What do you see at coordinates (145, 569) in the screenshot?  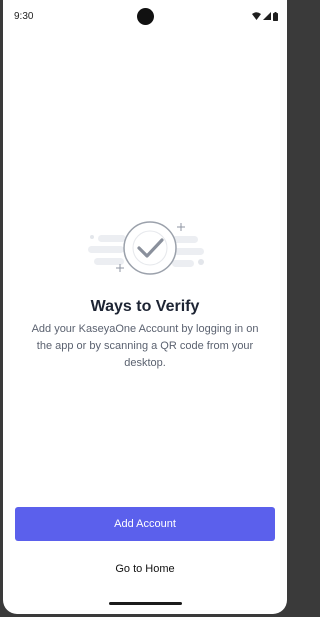 I see `go-to-home-button: Go to Home` at bounding box center [145, 569].